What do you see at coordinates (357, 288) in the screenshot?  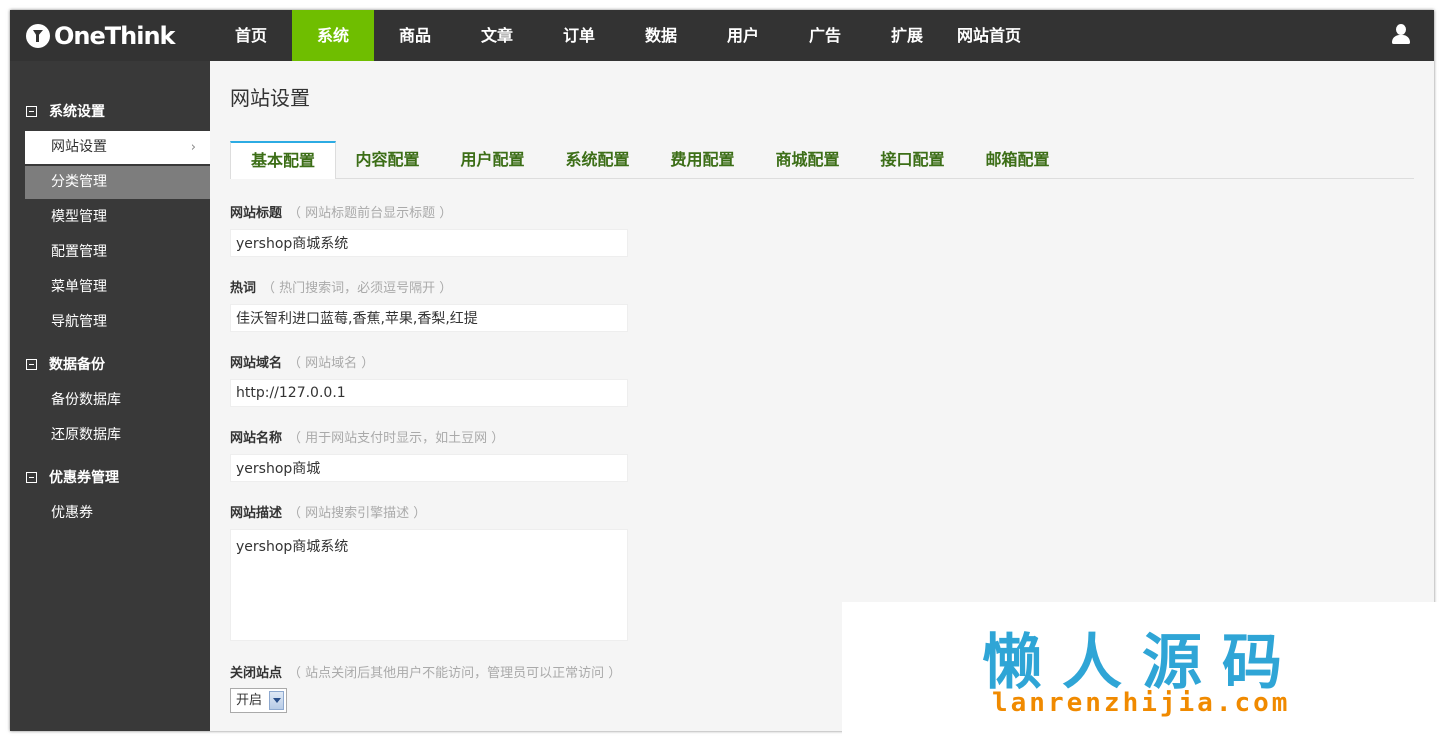 I see `hint-text: （ 热门搜索词，必须逗号隔开 ）` at bounding box center [357, 288].